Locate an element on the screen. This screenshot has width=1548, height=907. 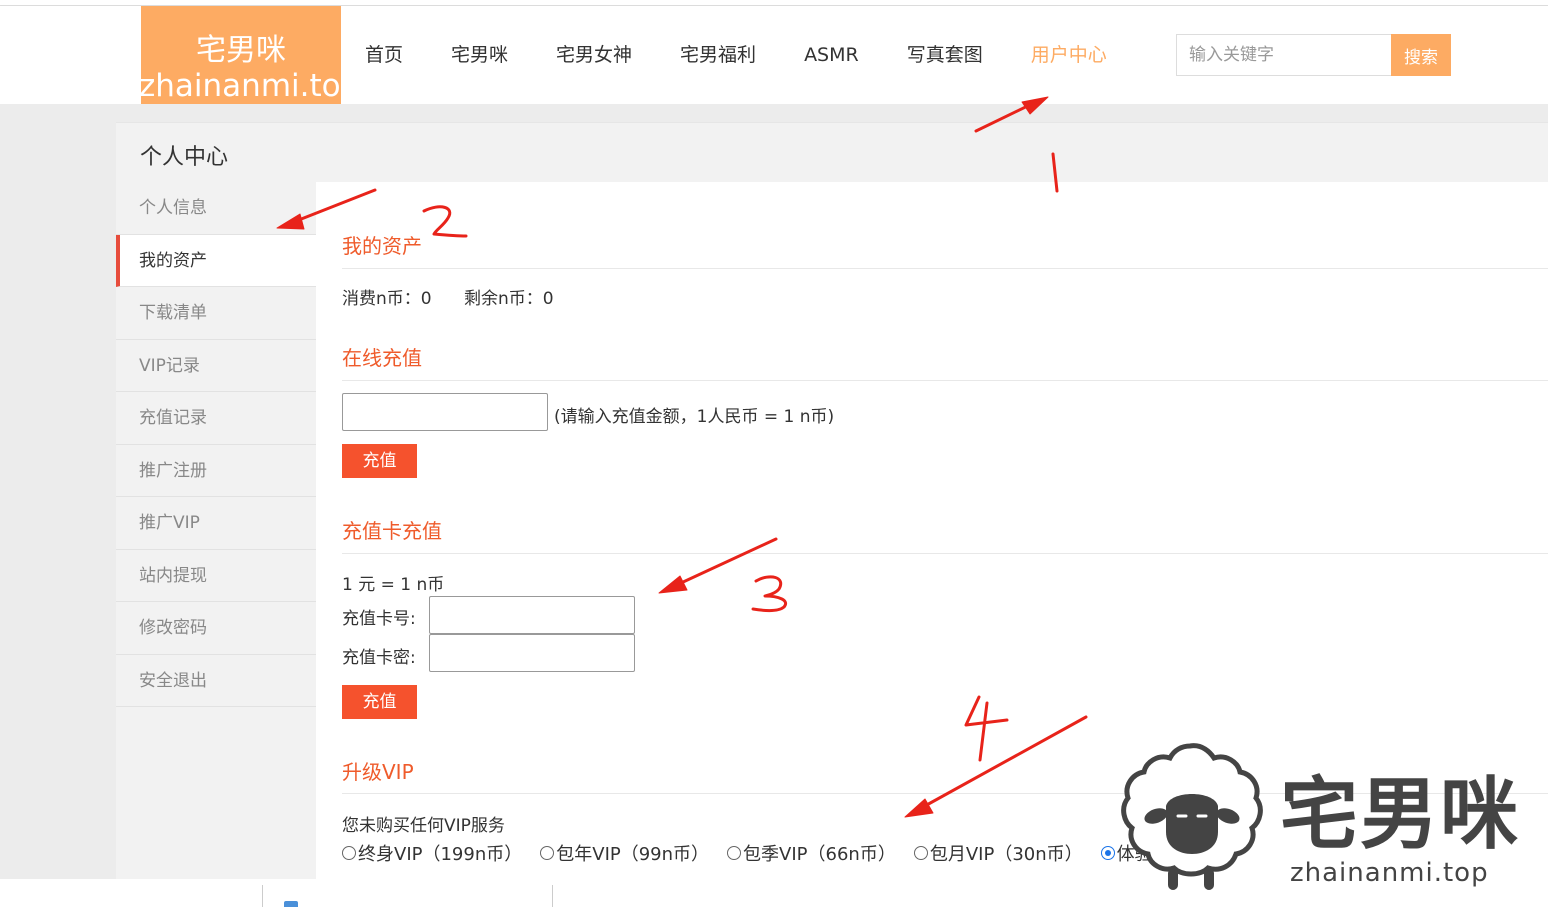
search-box: 搜索 is located at coordinates (1313, 55).